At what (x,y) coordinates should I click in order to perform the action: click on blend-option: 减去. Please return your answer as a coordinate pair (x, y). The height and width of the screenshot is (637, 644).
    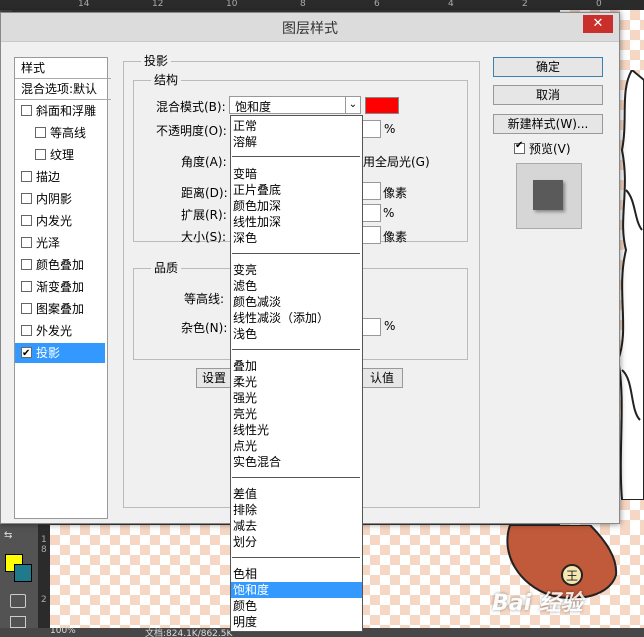
    Looking at the image, I should click on (296, 526).